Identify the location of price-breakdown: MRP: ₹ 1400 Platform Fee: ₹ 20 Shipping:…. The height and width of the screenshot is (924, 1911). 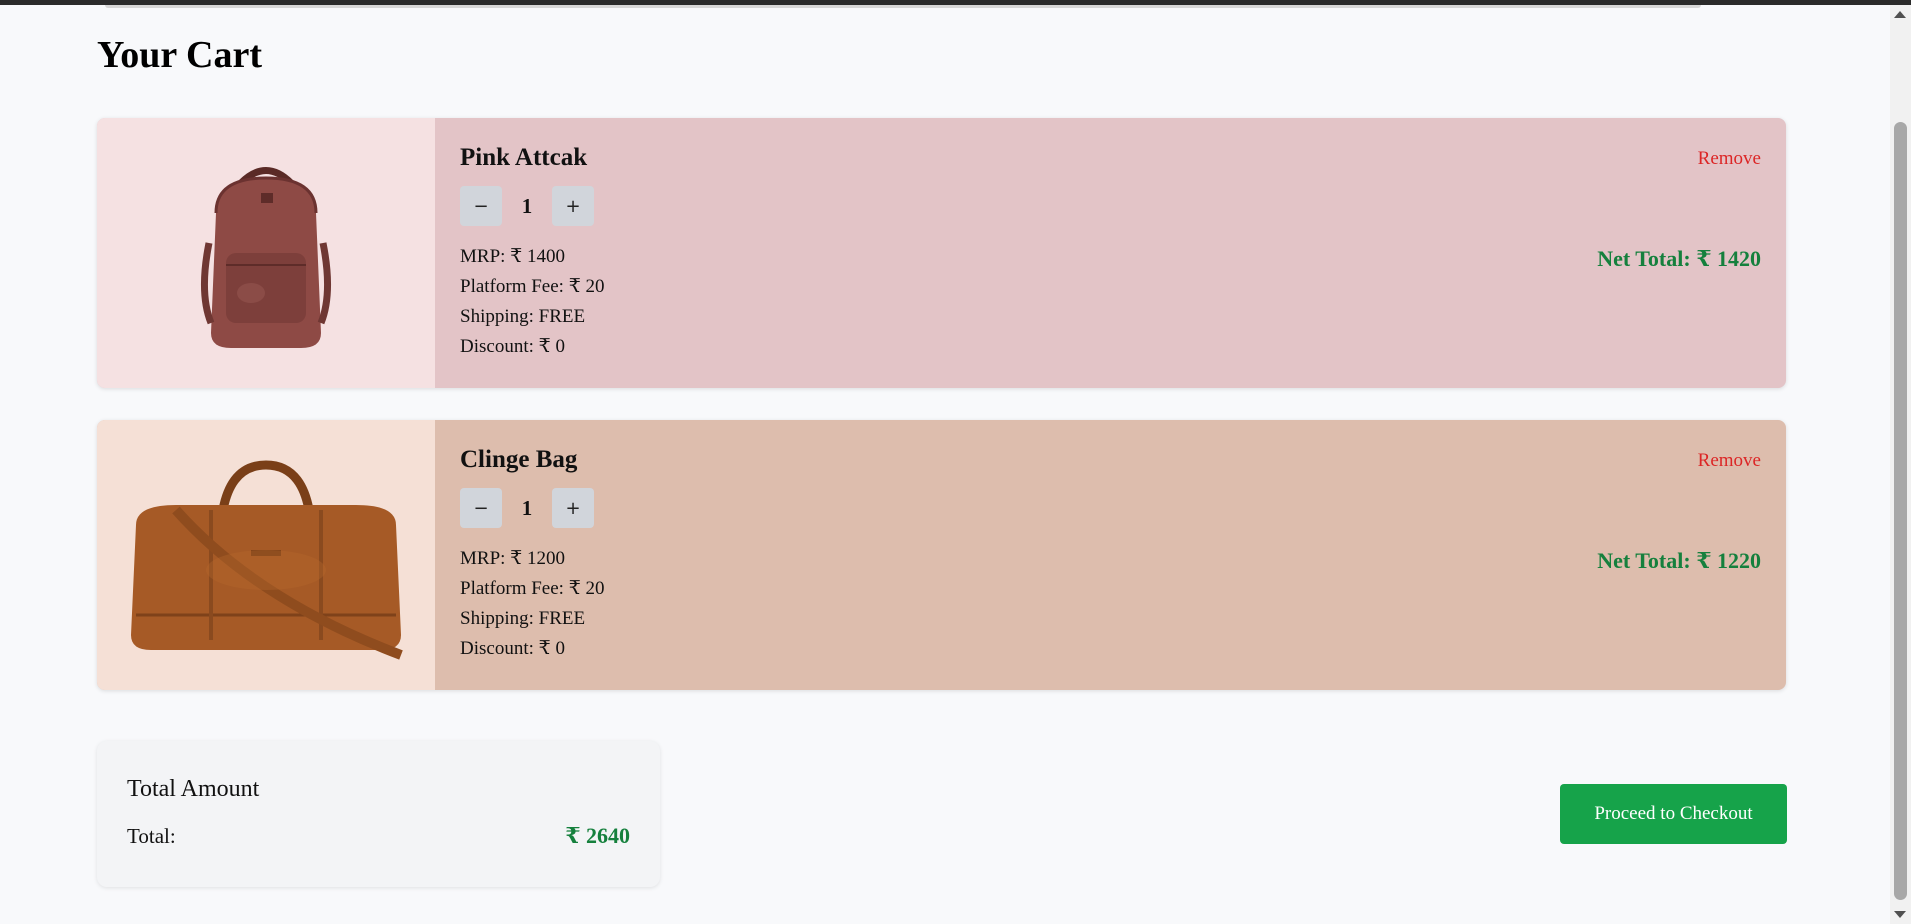
(1110, 302).